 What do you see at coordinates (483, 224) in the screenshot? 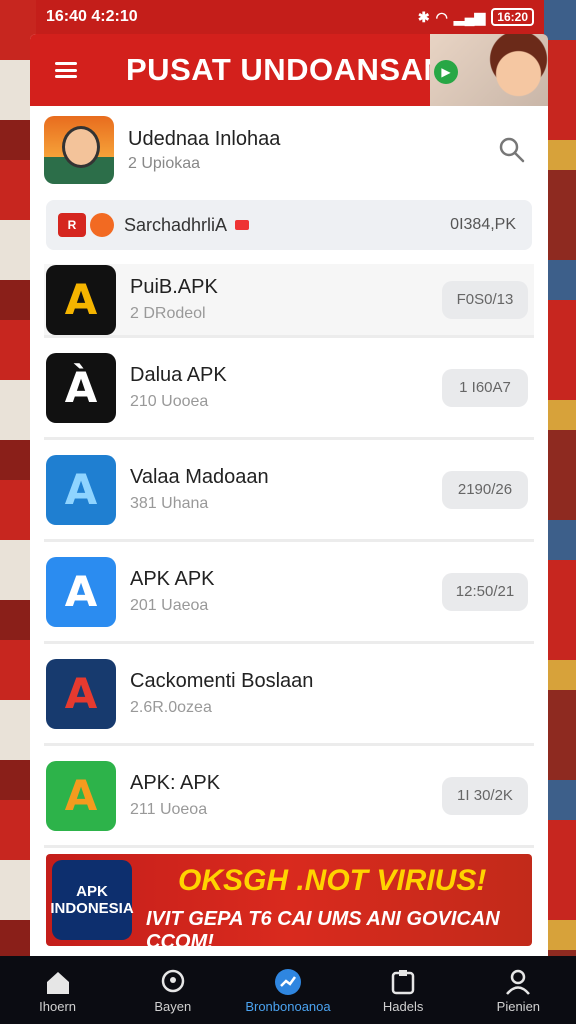
I see `search-value: 0I384,PK` at bounding box center [483, 224].